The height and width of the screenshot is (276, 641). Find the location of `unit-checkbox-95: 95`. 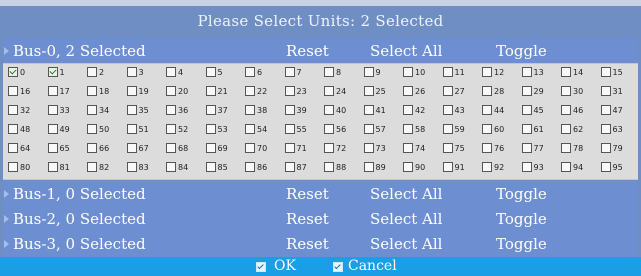

unit-checkbox-95: 95 is located at coordinates (611, 168).